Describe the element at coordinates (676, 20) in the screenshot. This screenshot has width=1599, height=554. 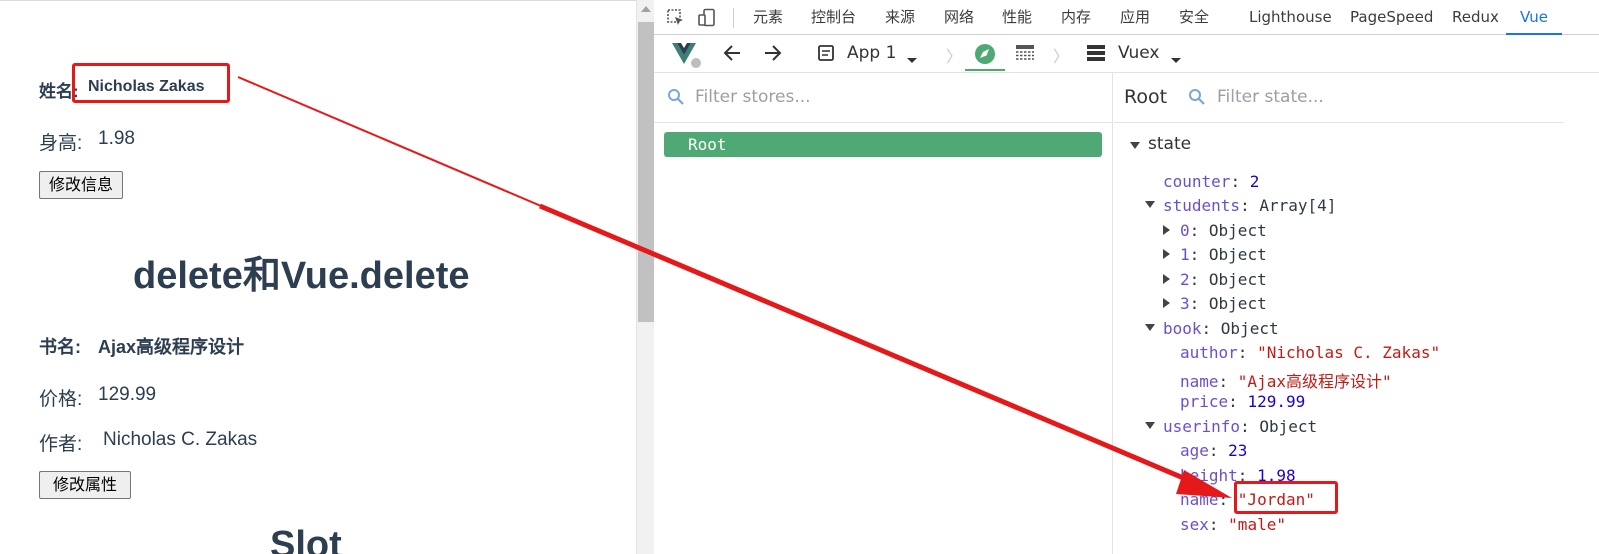
I see `inspect-element-icon` at that location.